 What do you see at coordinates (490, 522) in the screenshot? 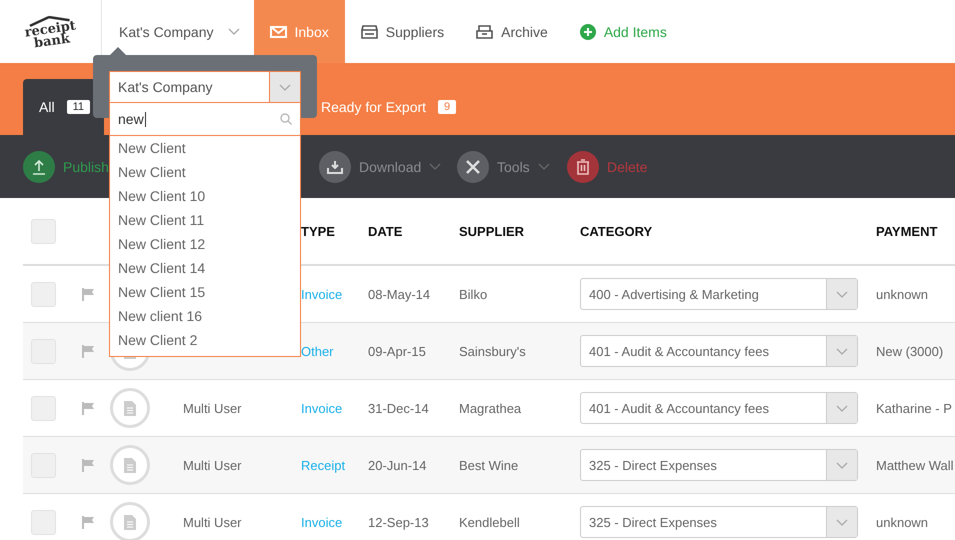
I see `supplier-cell-text: Kendlebell` at bounding box center [490, 522].